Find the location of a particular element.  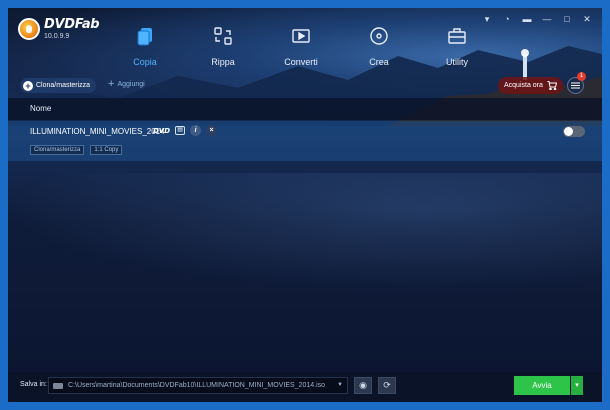

source-actions: DVD ▤ i × is located at coordinates (185, 130).